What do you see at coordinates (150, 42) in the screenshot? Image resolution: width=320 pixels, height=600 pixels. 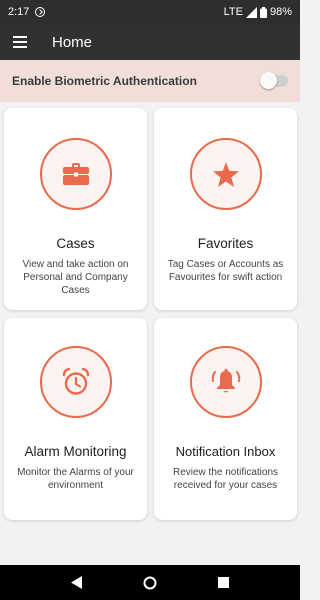 I see `app-bar: Home` at bounding box center [150, 42].